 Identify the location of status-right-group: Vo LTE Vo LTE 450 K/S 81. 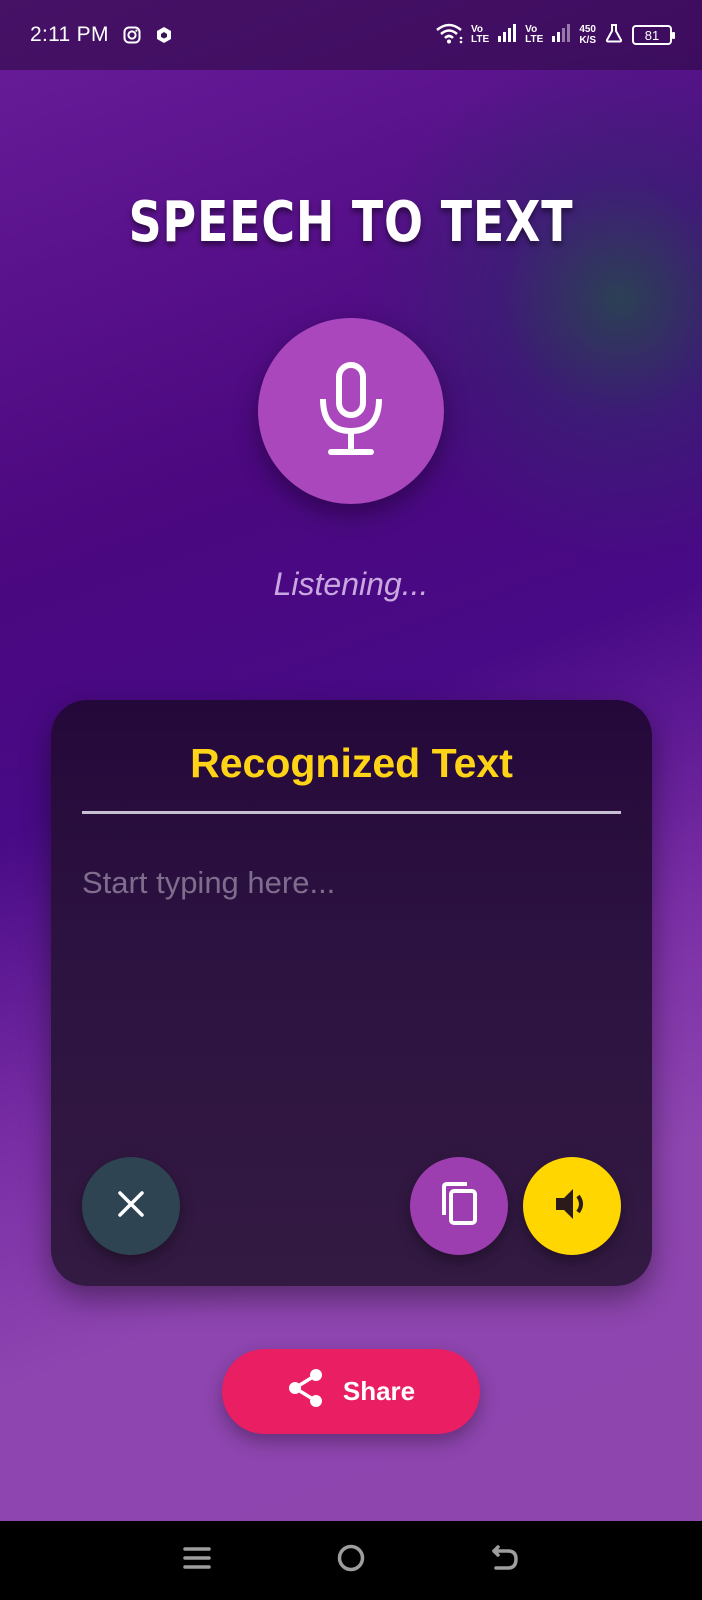
(555, 35).